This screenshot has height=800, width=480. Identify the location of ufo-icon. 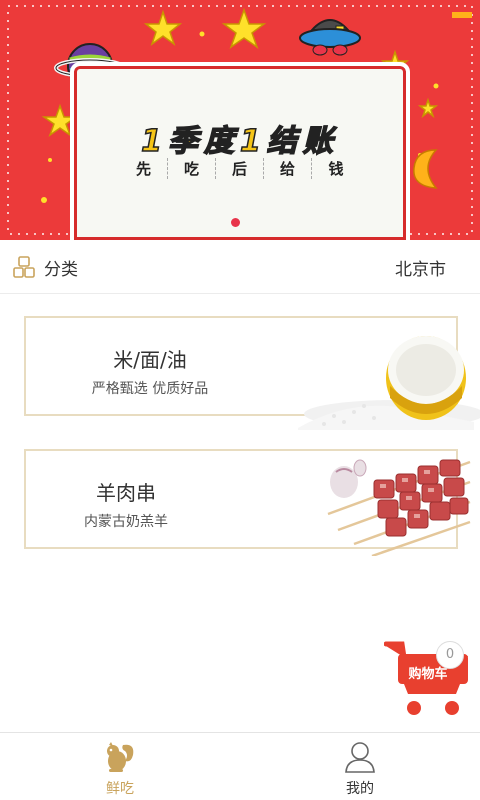
(330, 37).